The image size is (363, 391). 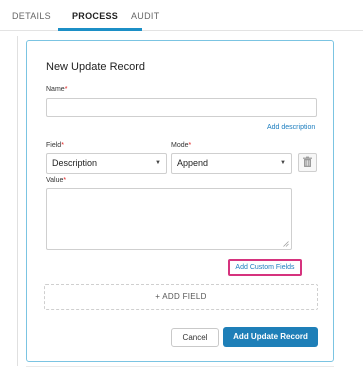 What do you see at coordinates (95, 16) in the screenshot?
I see `tab-process: PROCESS` at bounding box center [95, 16].